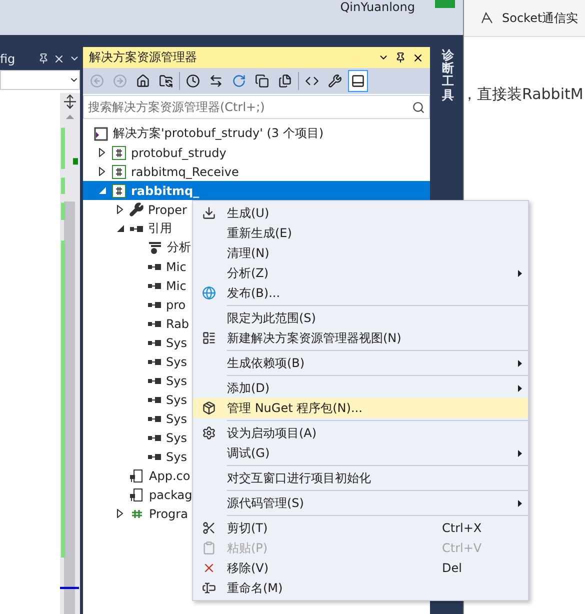 The image size is (585, 614). What do you see at coordinates (250, 107) in the screenshot?
I see `search-input: 搜索解决方案资源管理器(Ctrl+;)` at bounding box center [250, 107].